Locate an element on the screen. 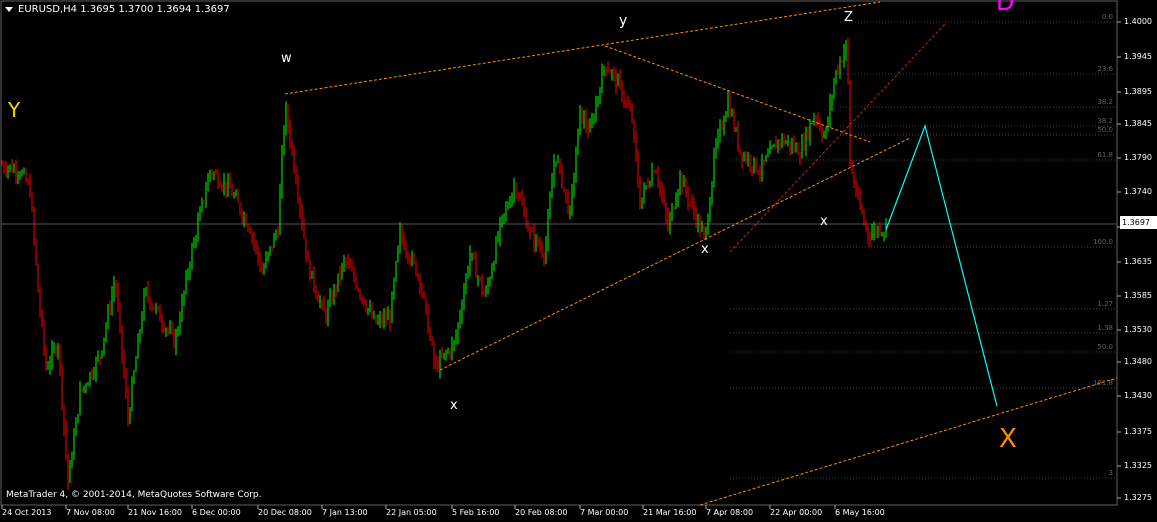 The image size is (1157, 522). wave-label: D is located at coordinates (1005, 8).